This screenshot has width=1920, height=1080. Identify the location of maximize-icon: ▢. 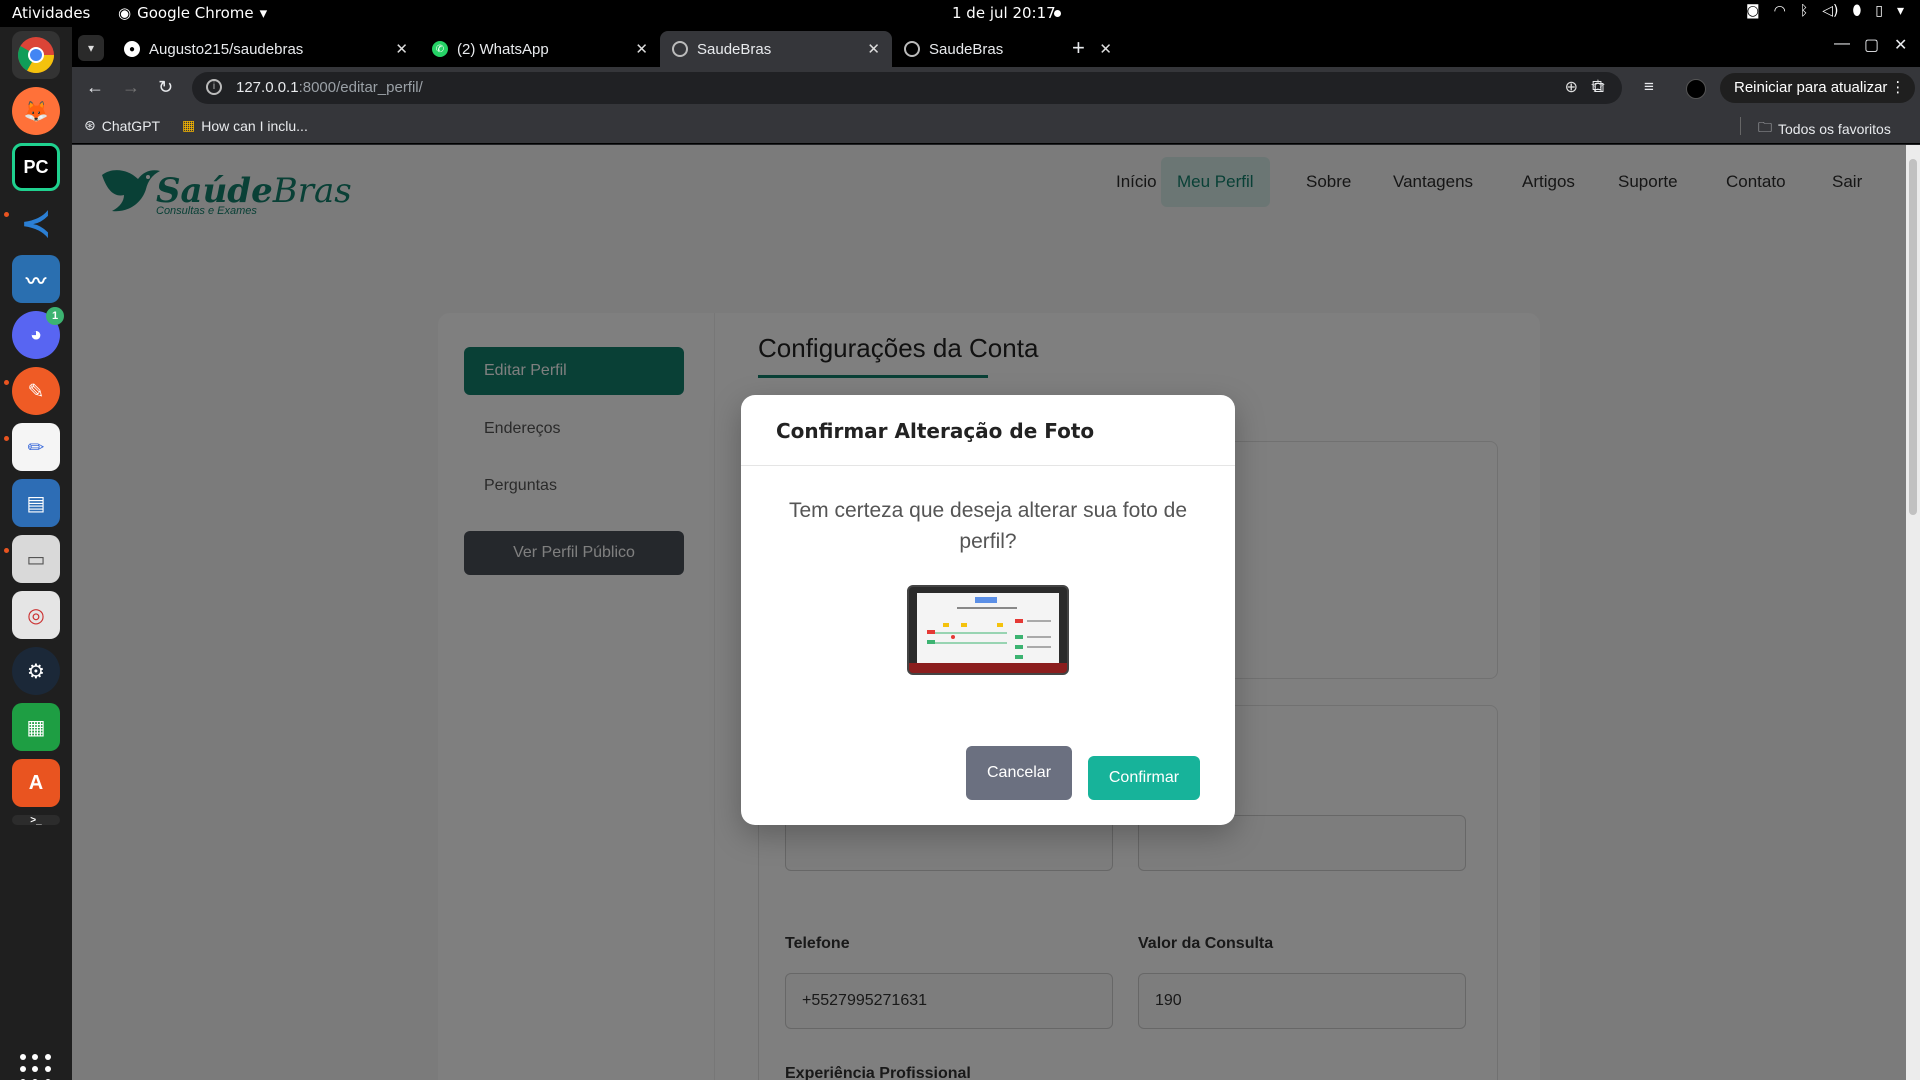
(1871, 45).